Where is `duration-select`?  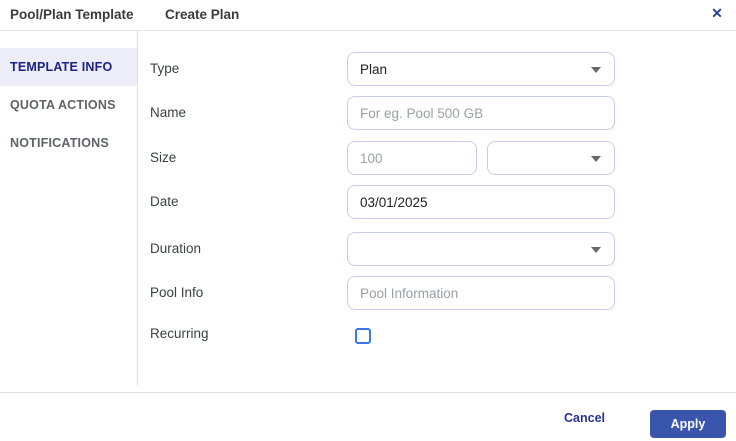
duration-select is located at coordinates (481, 249).